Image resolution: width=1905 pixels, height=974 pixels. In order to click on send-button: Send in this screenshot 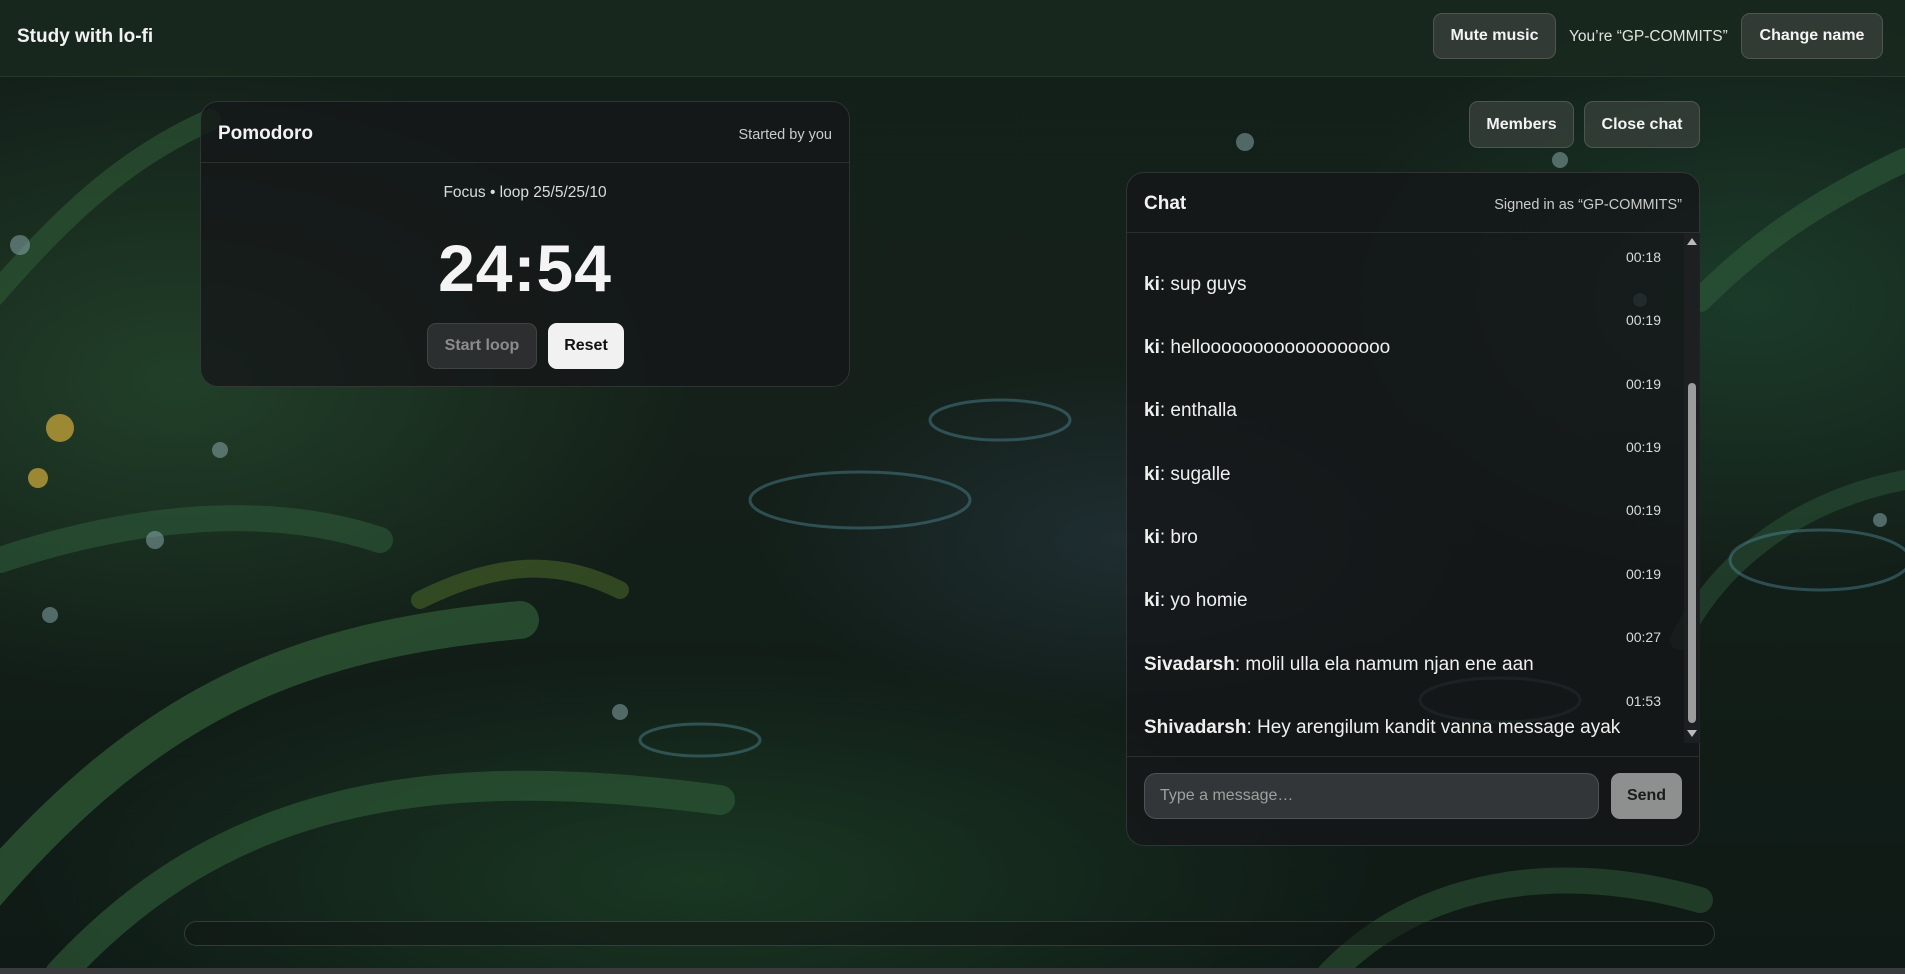, I will do `click(1646, 796)`.